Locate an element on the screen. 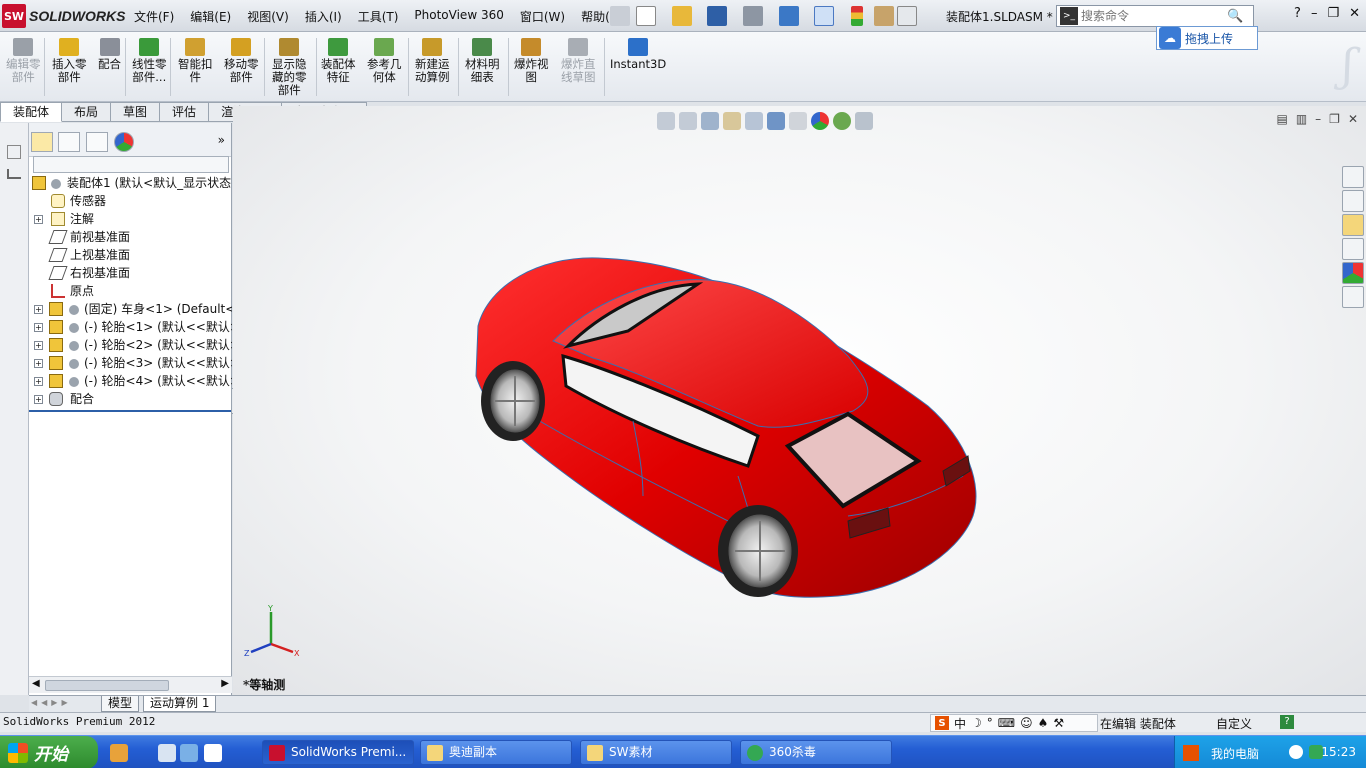 The height and width of the screenshot is (768, 1366). punctuation-icon: ° is located at coordinates (990, 723).